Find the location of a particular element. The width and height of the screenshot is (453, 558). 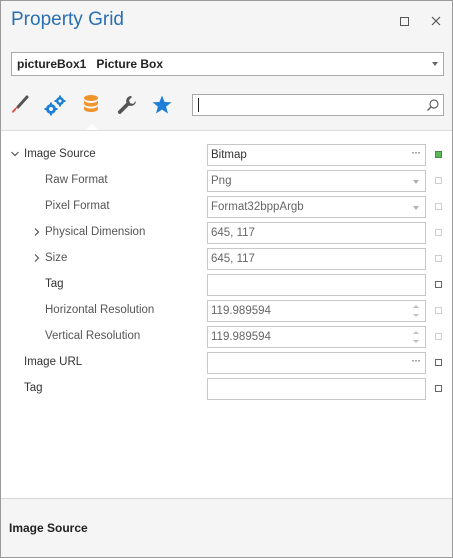

tab-data is located at coordinates (91, 110).